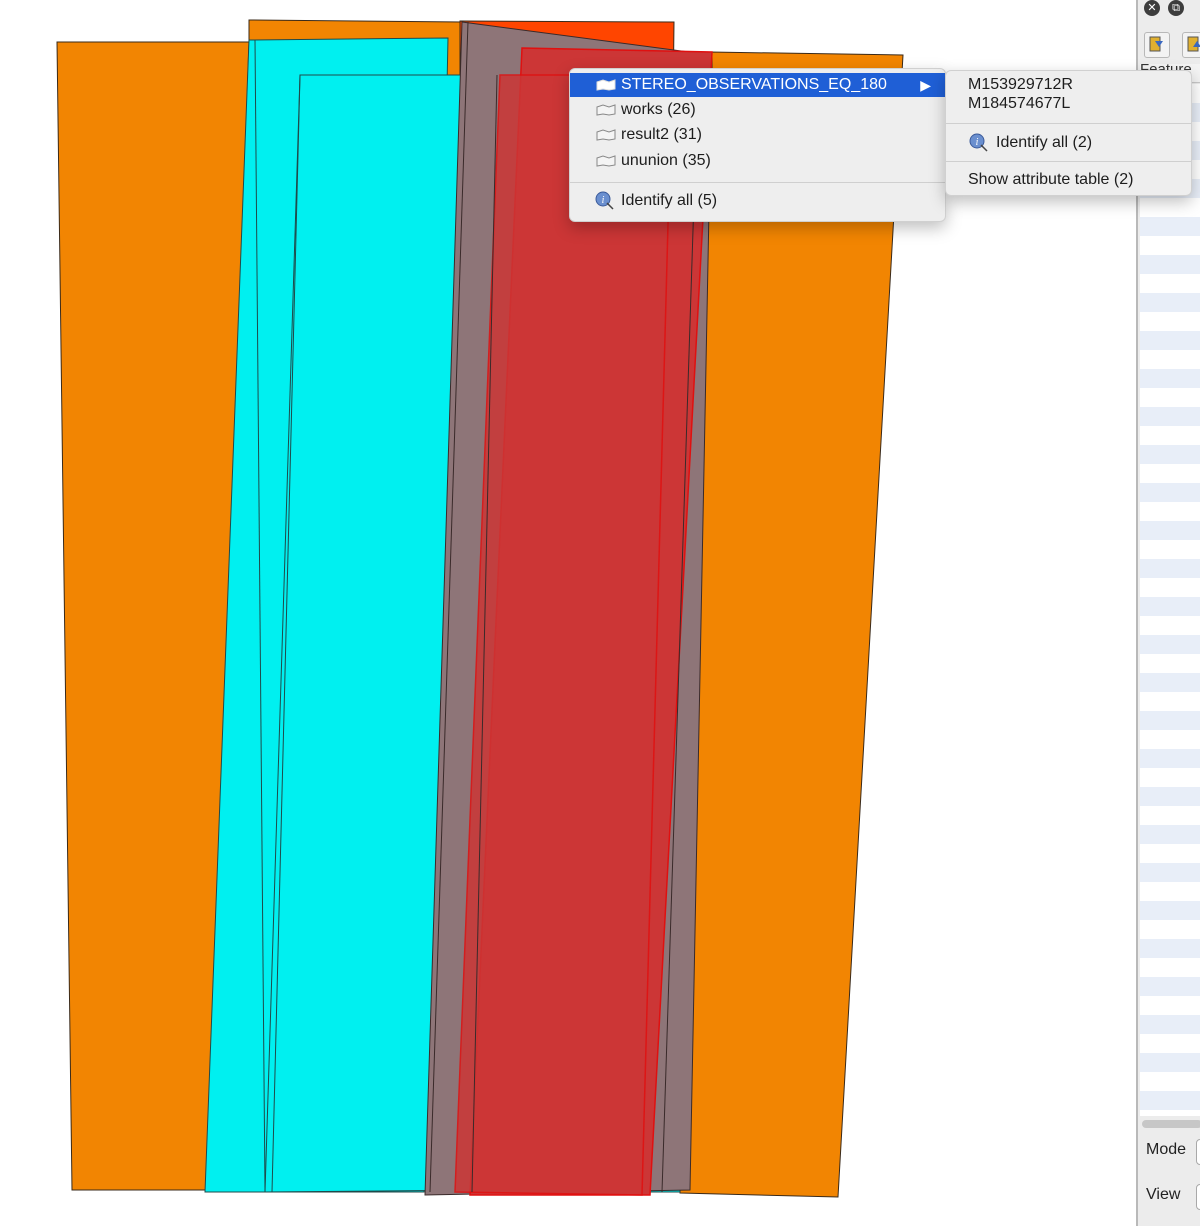  Describe the element at coordinates (1044, 142) in the screenshot. I see `menu-item-label: Identify all (2)` at that location.